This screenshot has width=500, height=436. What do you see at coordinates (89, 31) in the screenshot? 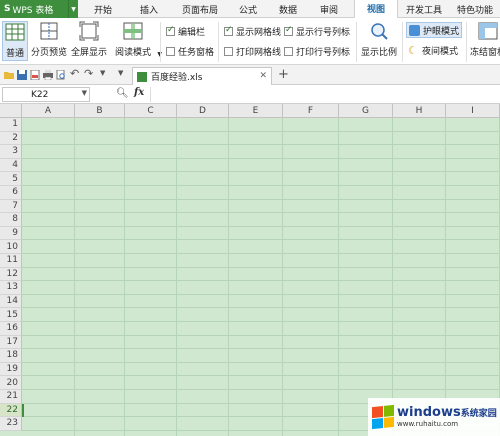
I see `full-screen-icon` at bounding box center [89, 31].